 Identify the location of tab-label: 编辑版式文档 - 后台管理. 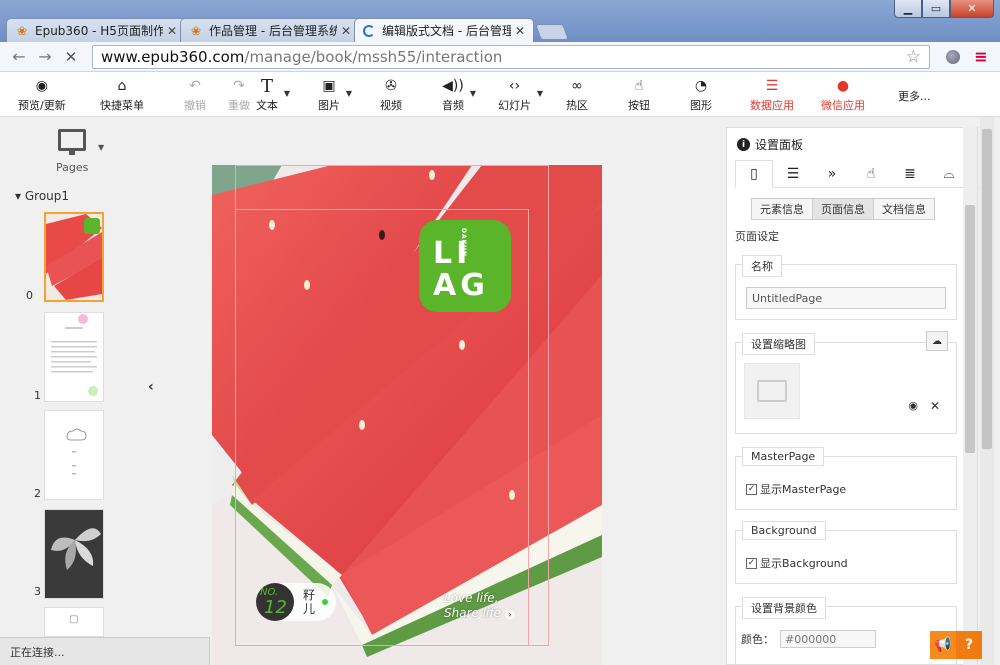
(446, 31).